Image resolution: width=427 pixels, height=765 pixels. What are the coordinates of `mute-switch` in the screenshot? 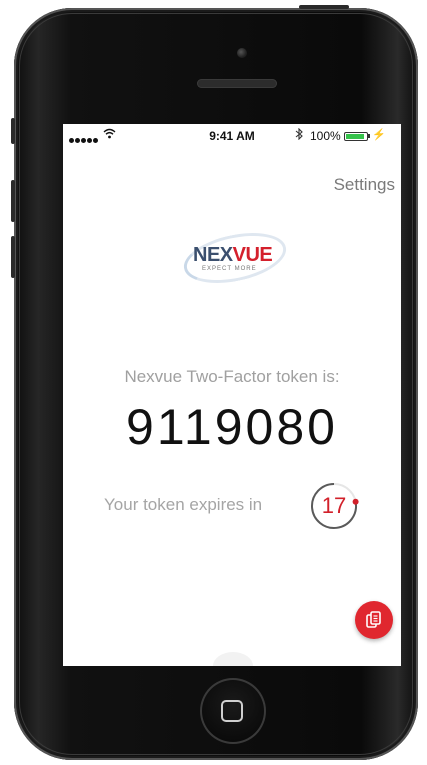 It's located at (13, 131).